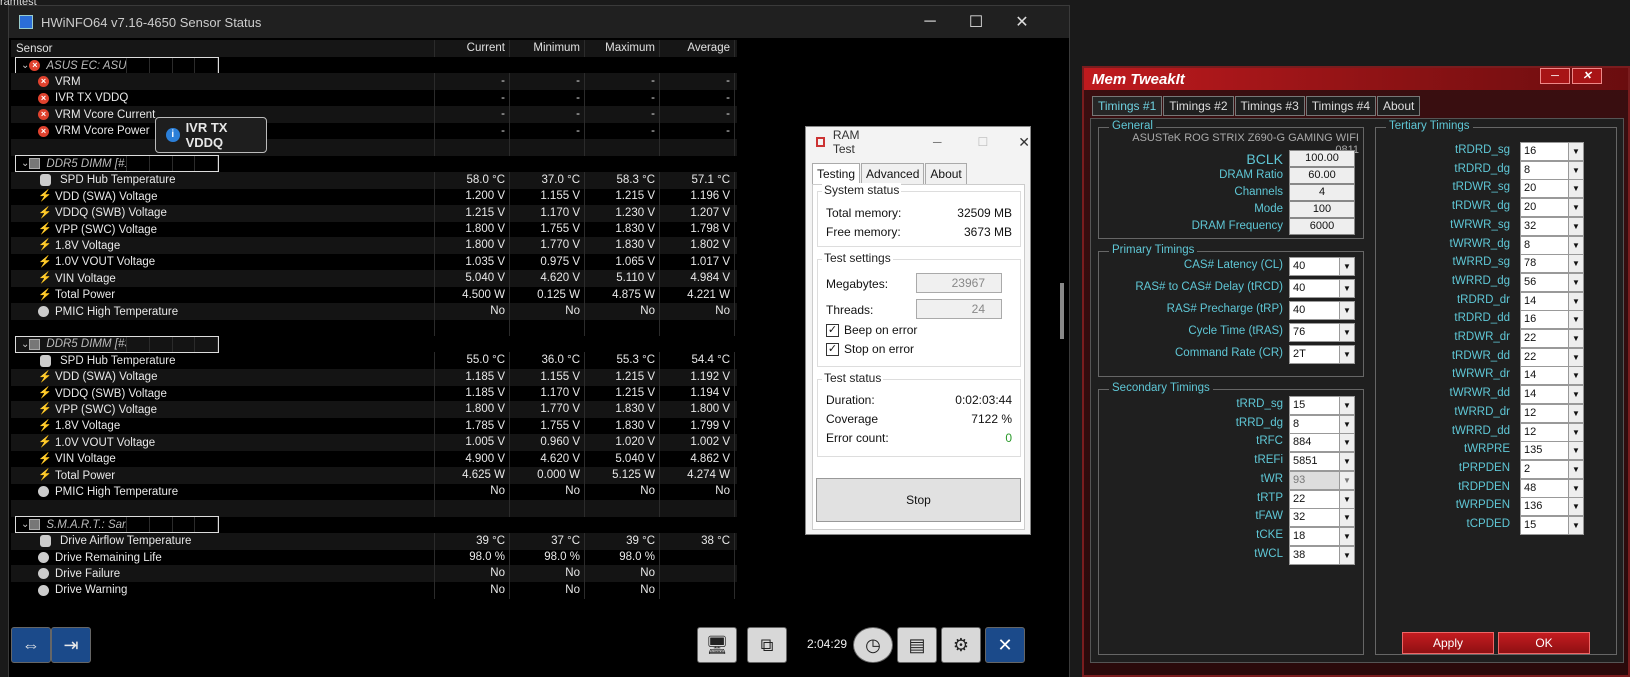 This screenshot has width=1630, height=677. What do you see at coordinates (1322, 555) in the screenshot?
I see `timing-dropdown: 38 ▼` at bounding box center [1322, 555].